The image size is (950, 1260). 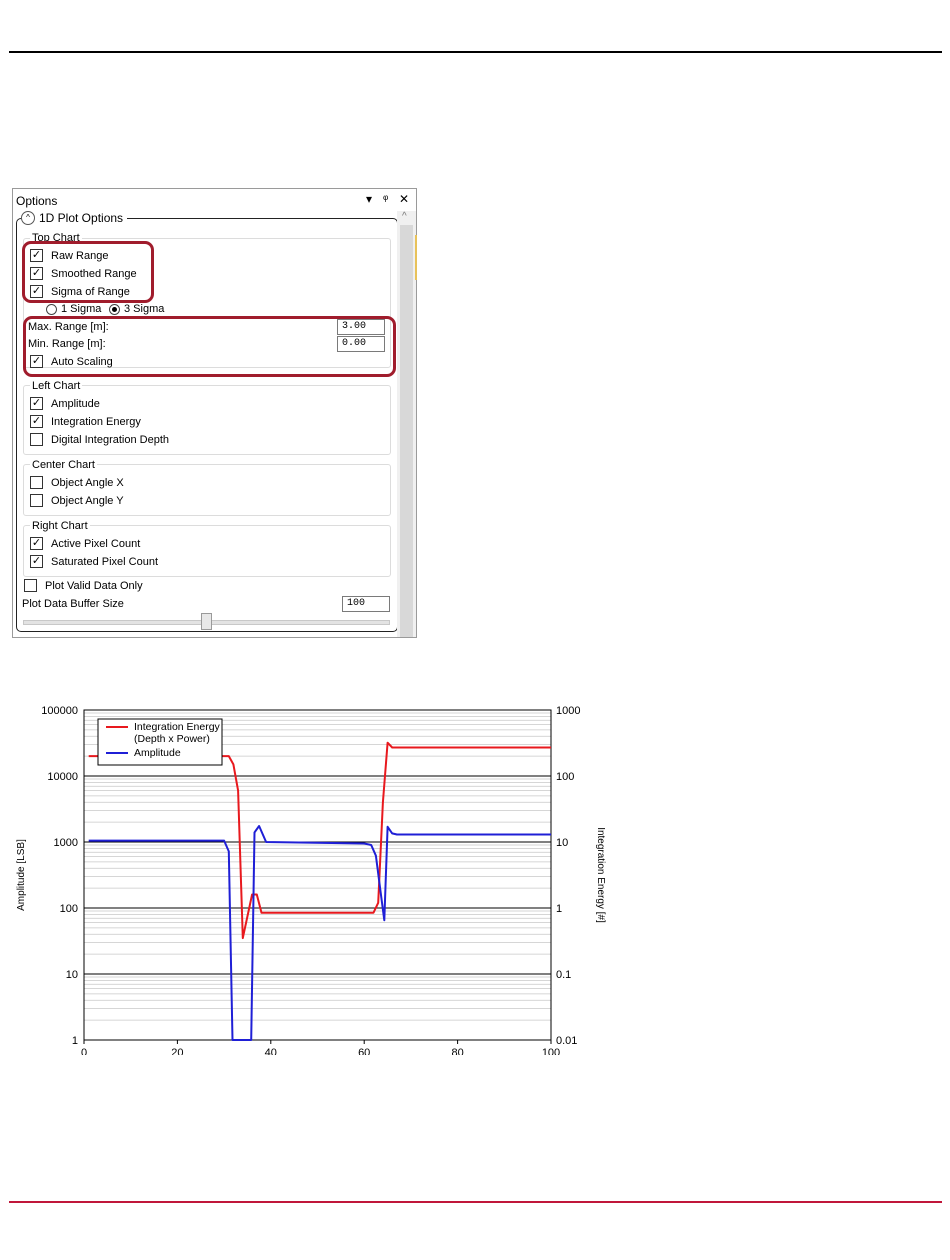 I want to click on x-tick-label: 100, so click(x=551, y=1051).